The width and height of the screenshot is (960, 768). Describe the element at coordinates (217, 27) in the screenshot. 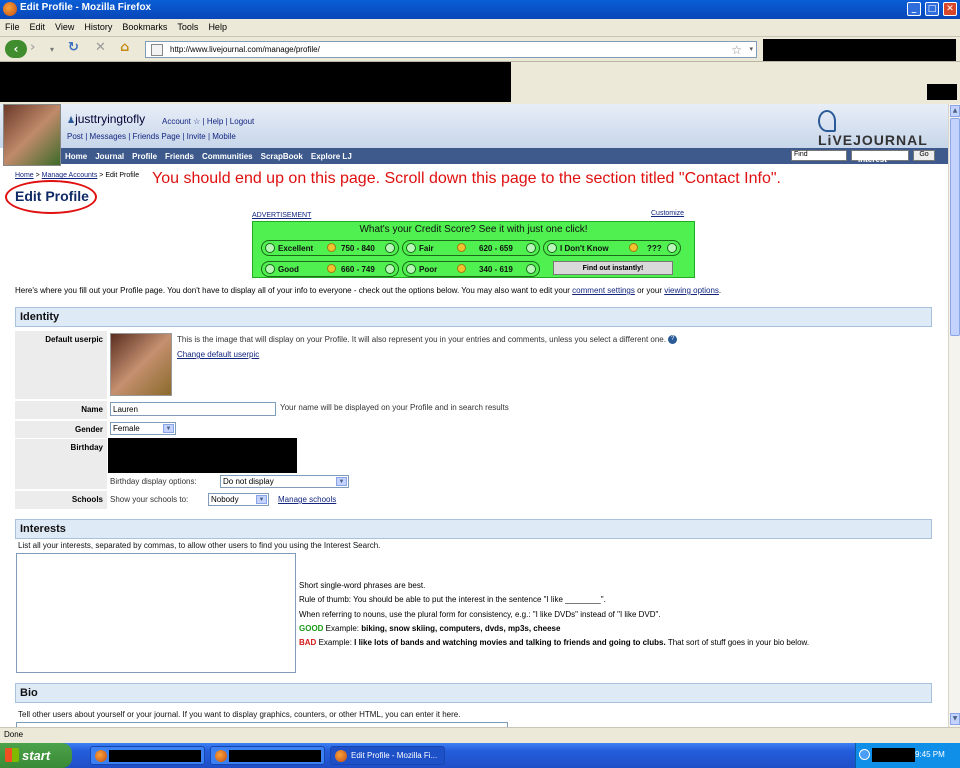

I see `menu-help: Help` at that location.